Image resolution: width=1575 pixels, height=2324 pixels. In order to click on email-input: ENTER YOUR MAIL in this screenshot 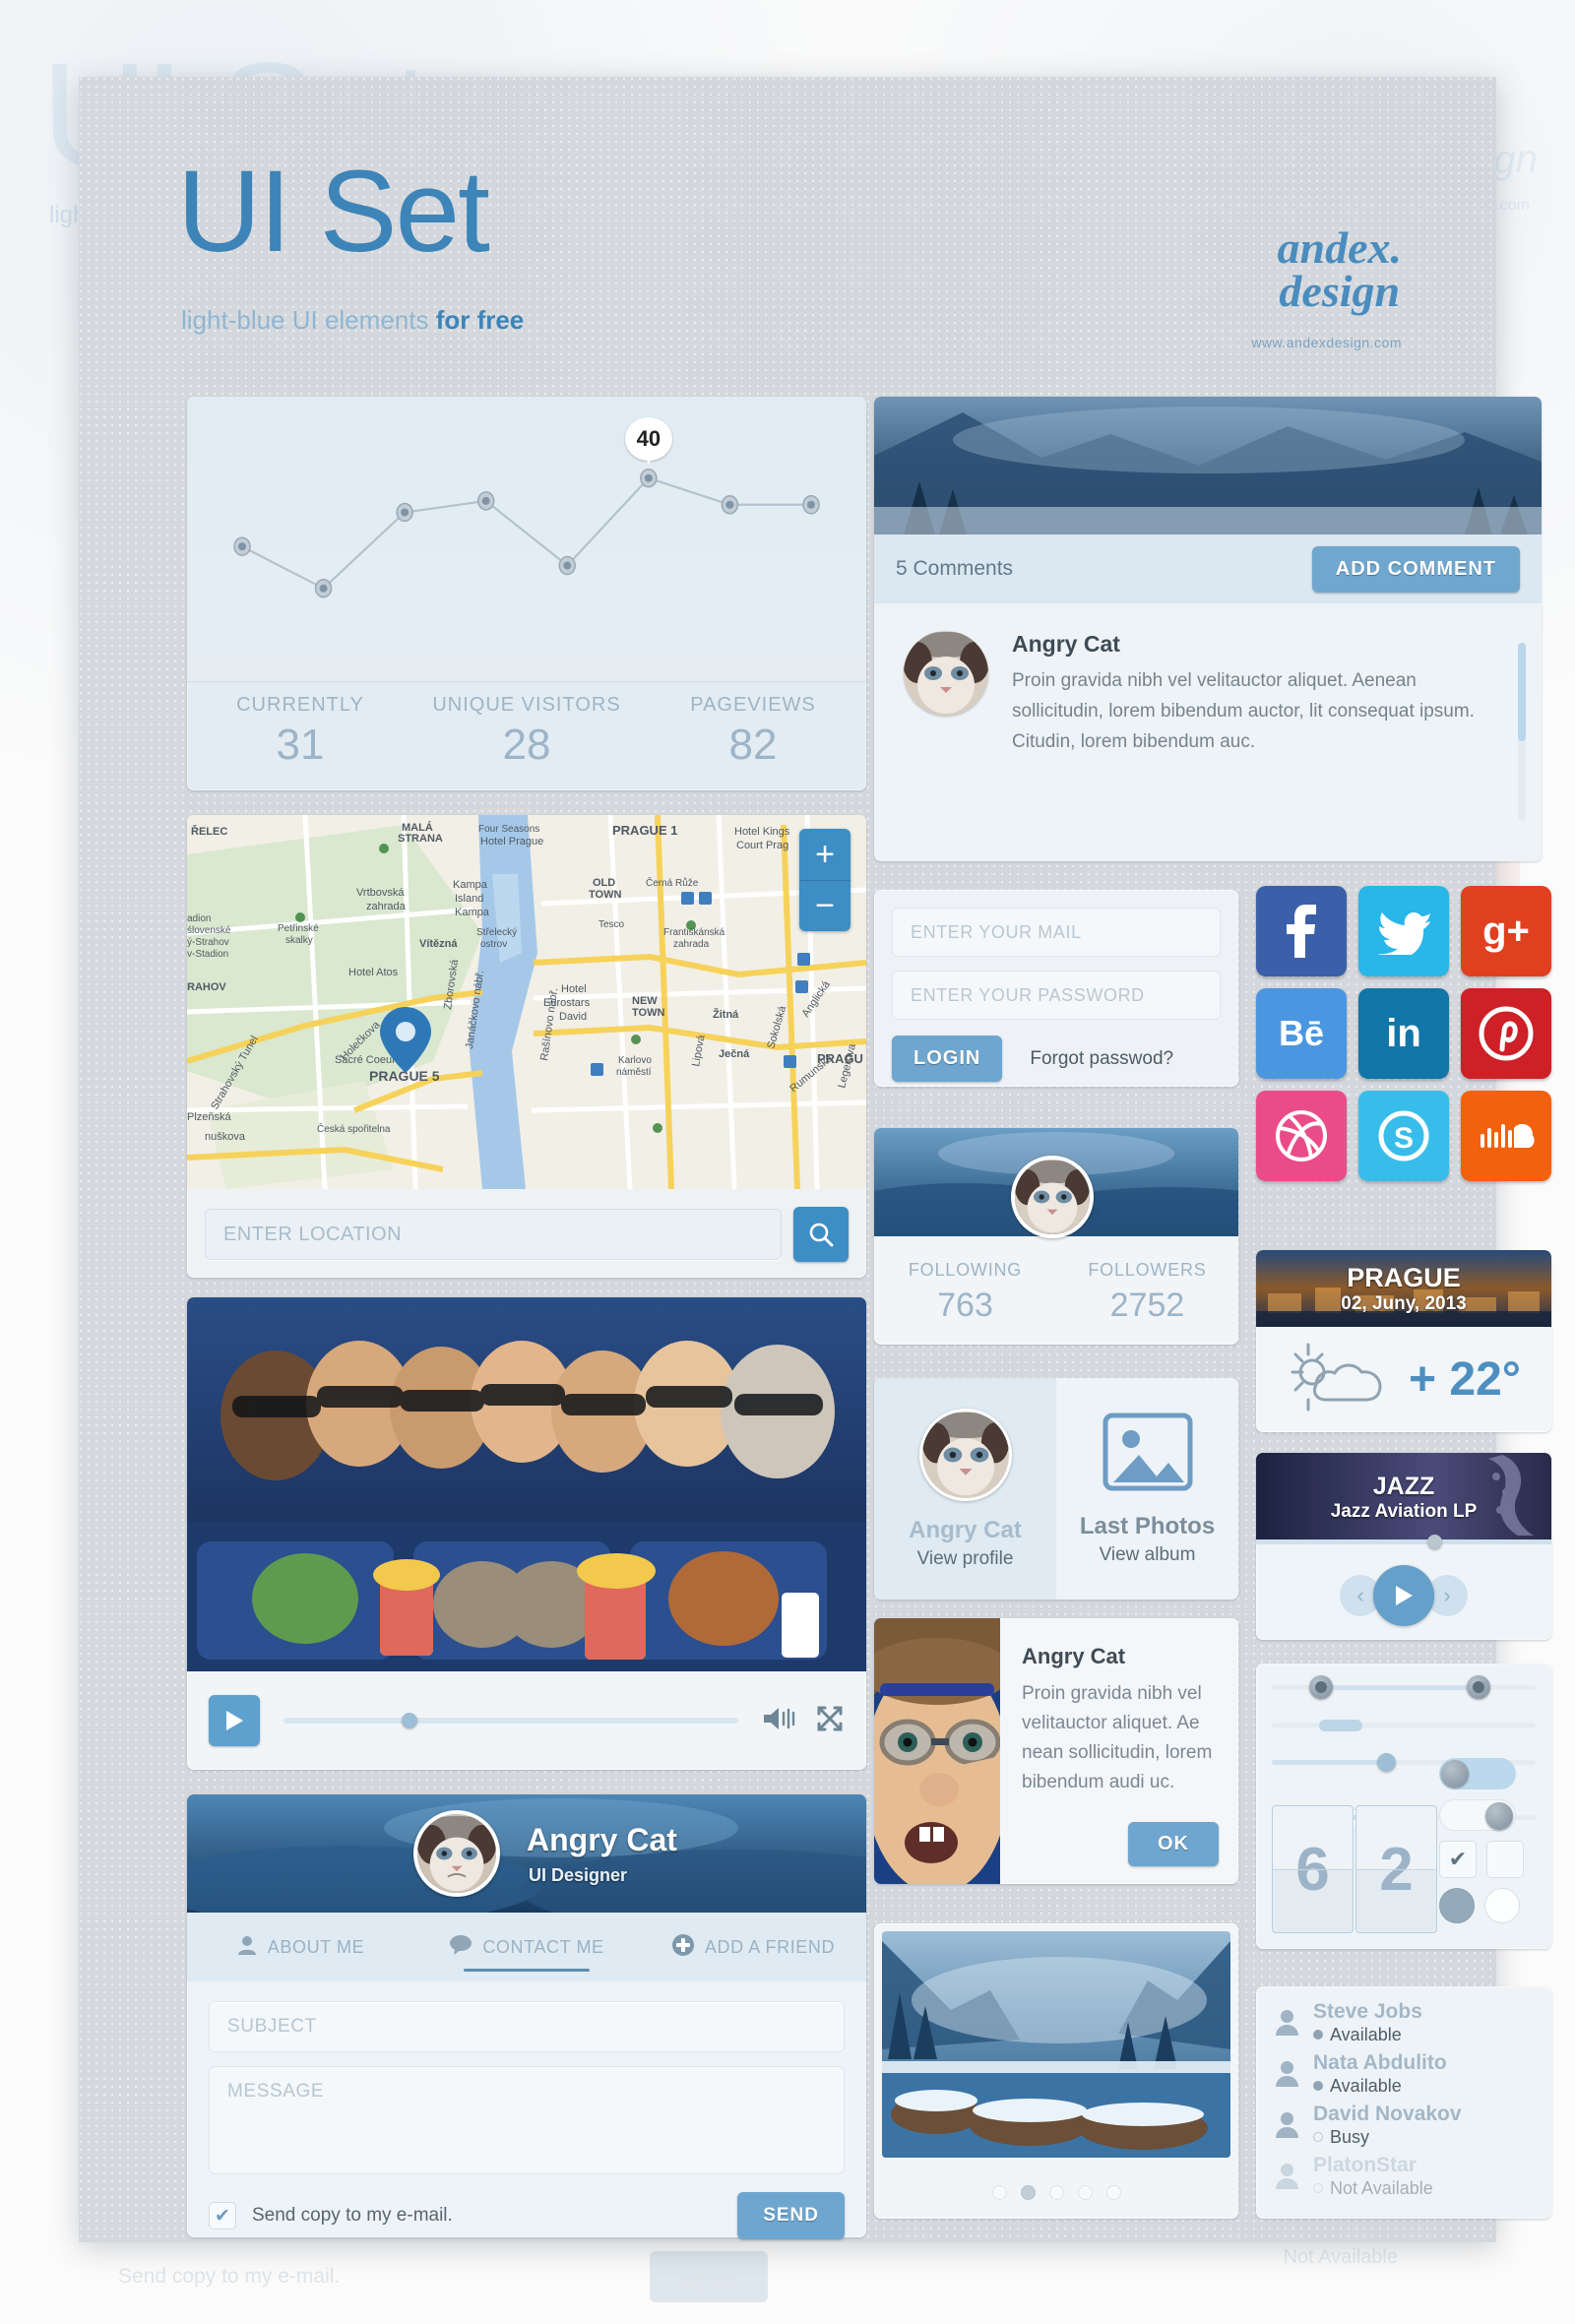, I will do `click(1056, 932)`.